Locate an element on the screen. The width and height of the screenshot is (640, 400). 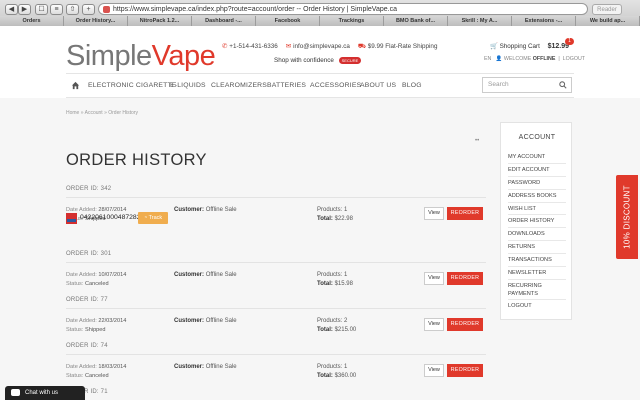
nav-item-blog: BLOG is located at coordinates (412, 85).